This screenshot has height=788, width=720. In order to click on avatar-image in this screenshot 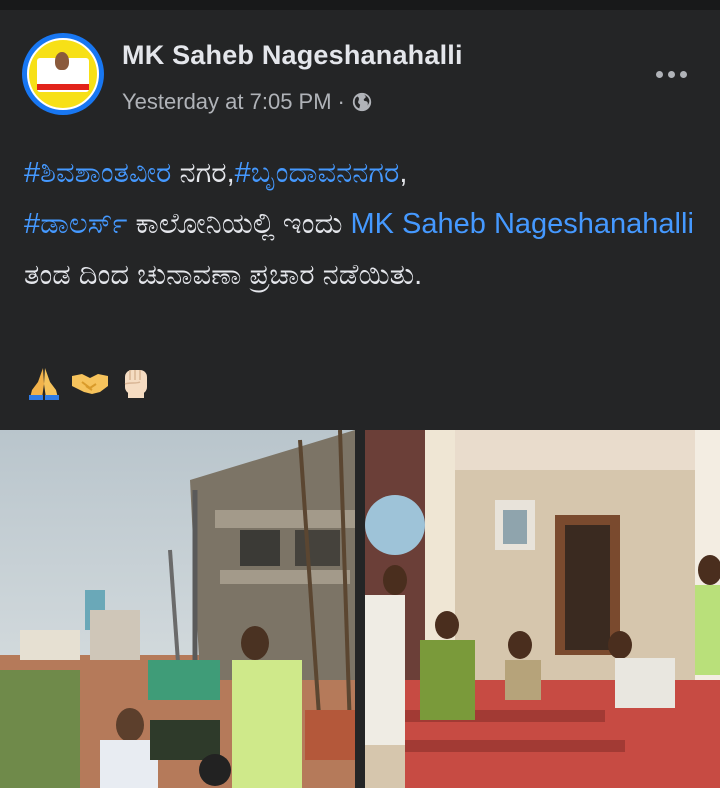, I will do `click(63, 74)`.